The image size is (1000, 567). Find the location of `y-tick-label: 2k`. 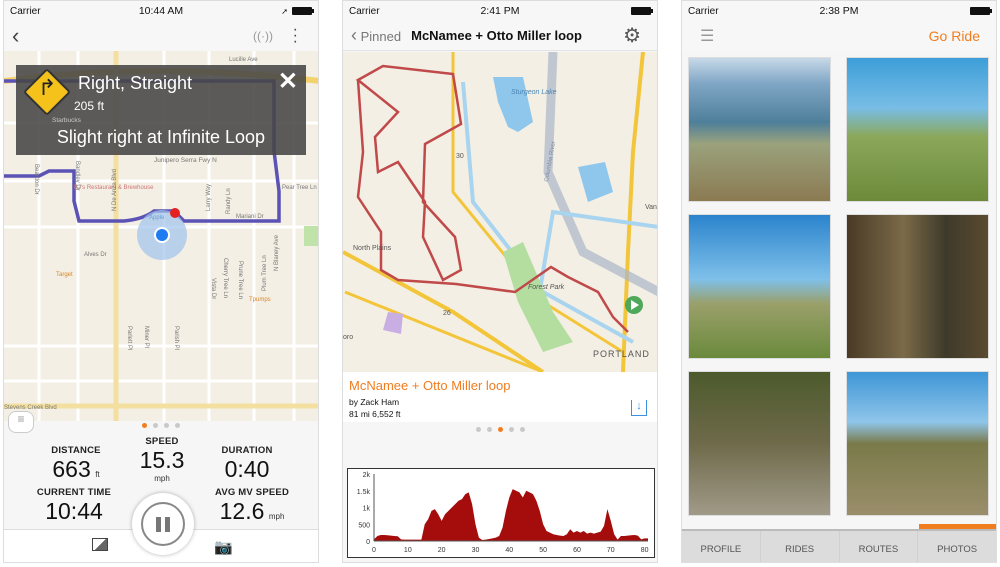

y-tick-label: 2k is located at coordinates (367, 475).